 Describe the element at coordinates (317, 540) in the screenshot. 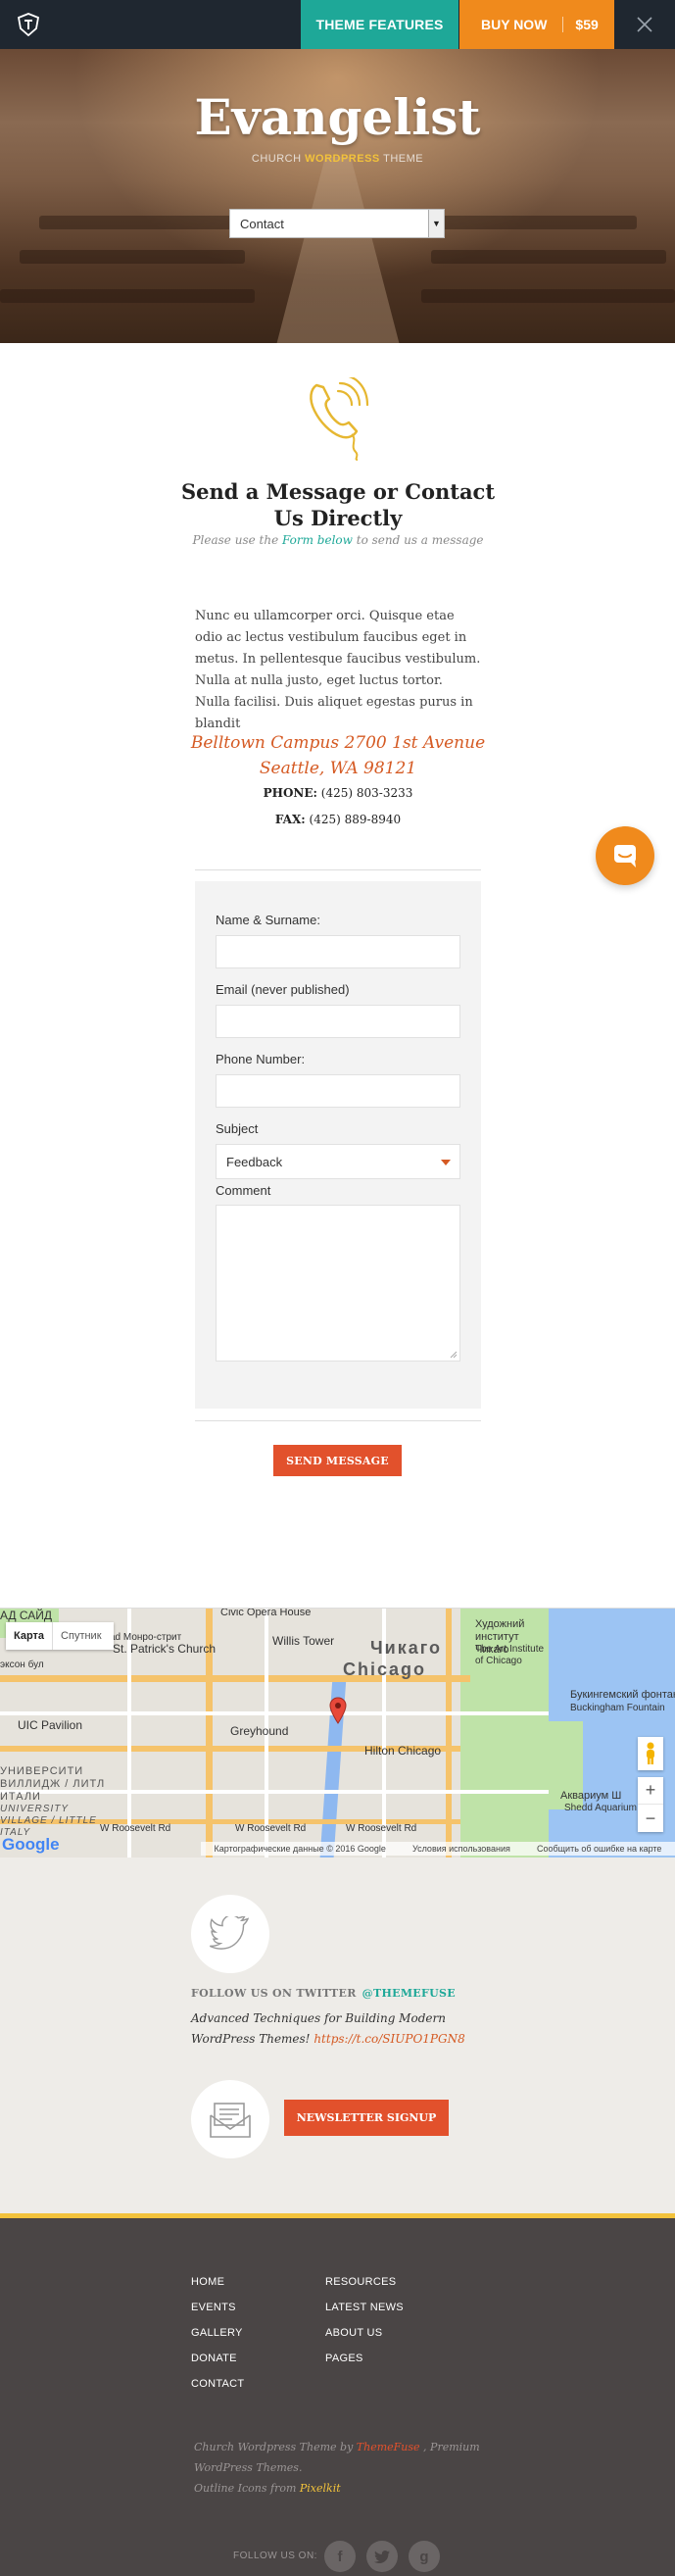

I see `form-below-link: Form below` at that location.